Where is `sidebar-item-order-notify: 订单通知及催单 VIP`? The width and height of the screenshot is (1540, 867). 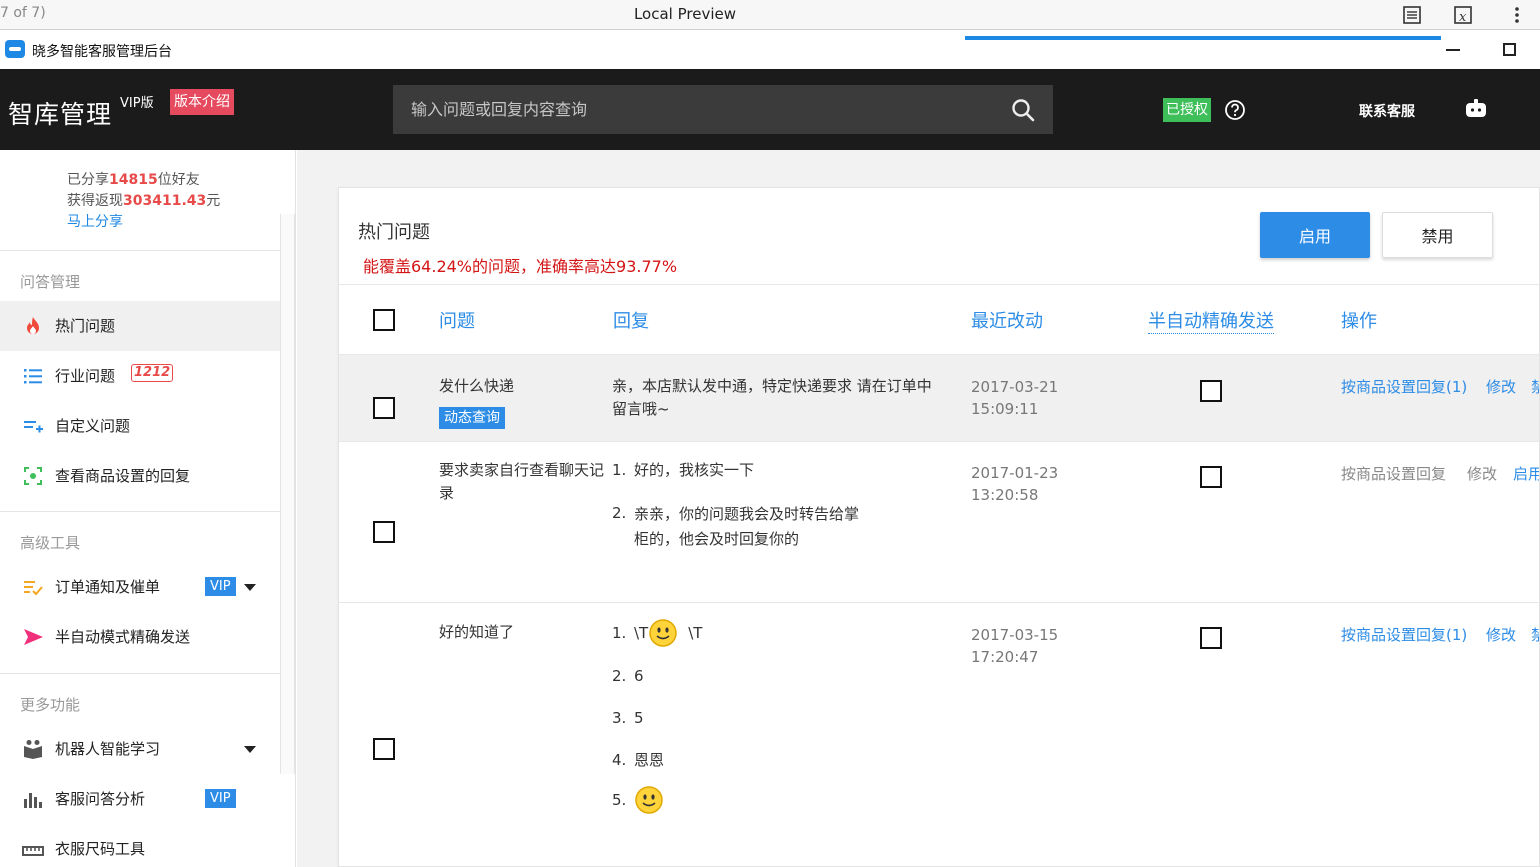
sidebar-item-order-notify: 订单通知及催单 VIP is located at coordinates (140, 587).